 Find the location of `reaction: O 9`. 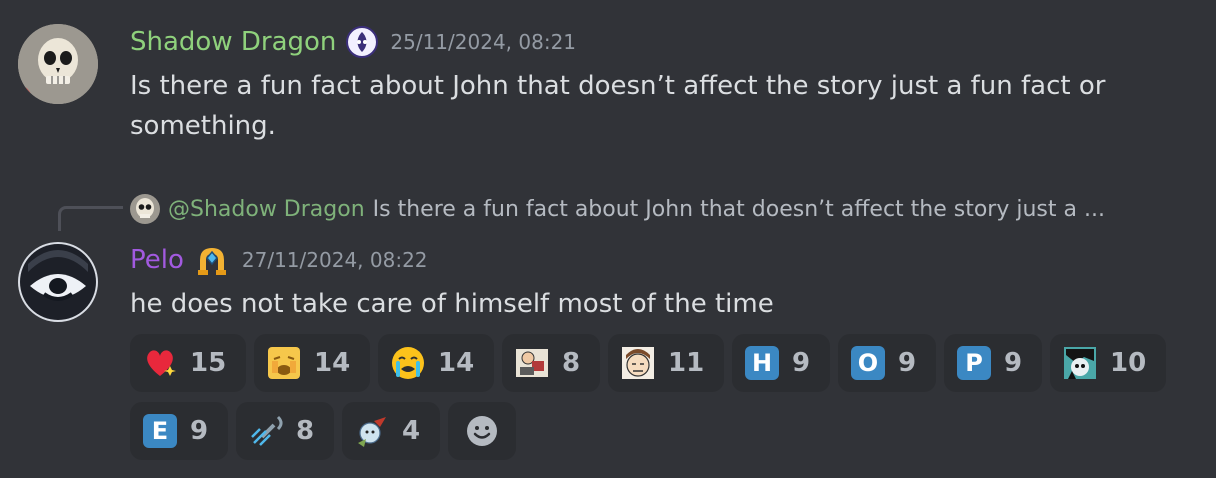

reaction: O 9 is located at coordinates (887, 363).